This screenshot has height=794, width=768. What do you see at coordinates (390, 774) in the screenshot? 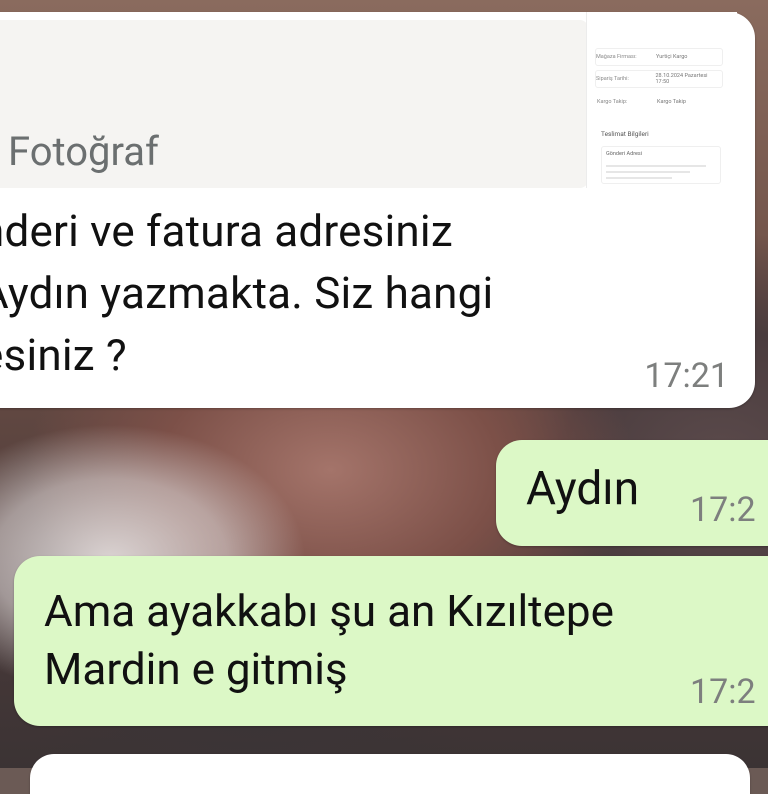
I see `next-message-bubble-edge` at bounding box center [390, 774].